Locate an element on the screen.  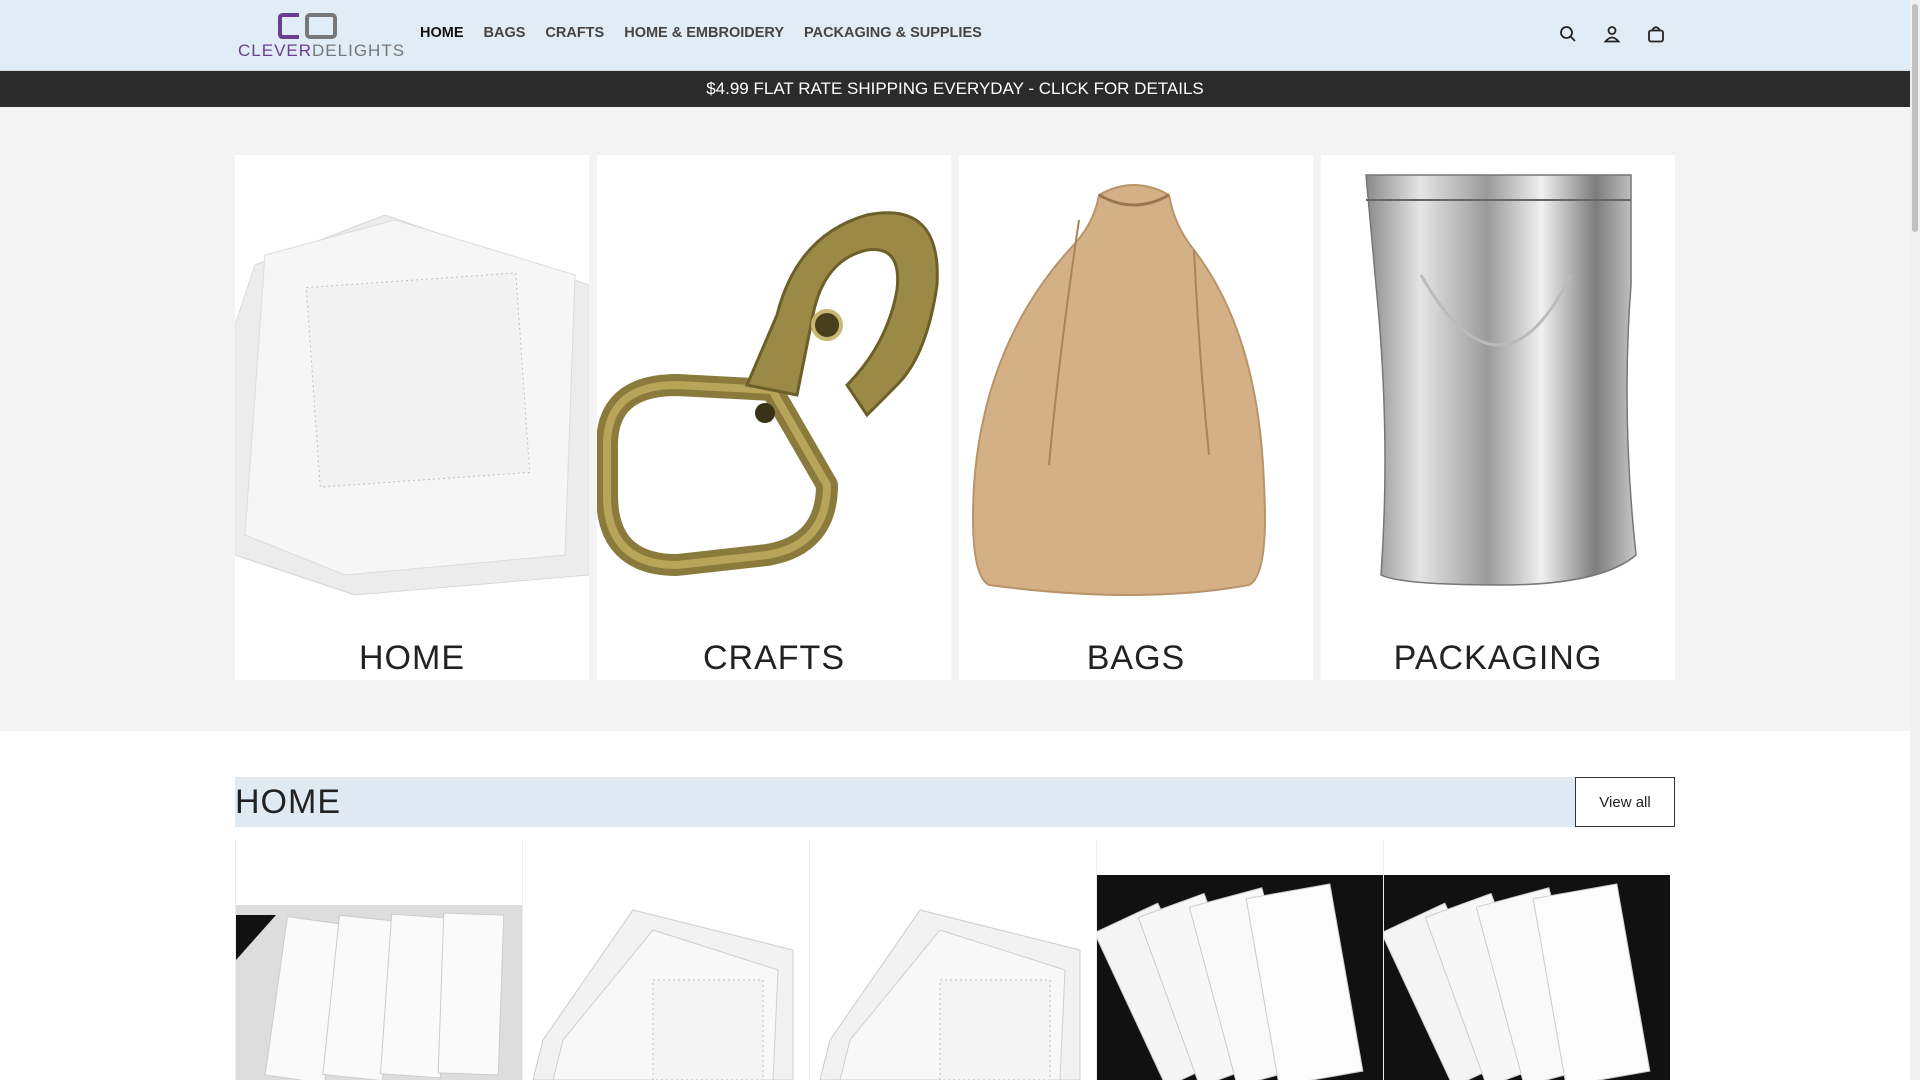
collection-image-home is located at coordinates (412, 390).